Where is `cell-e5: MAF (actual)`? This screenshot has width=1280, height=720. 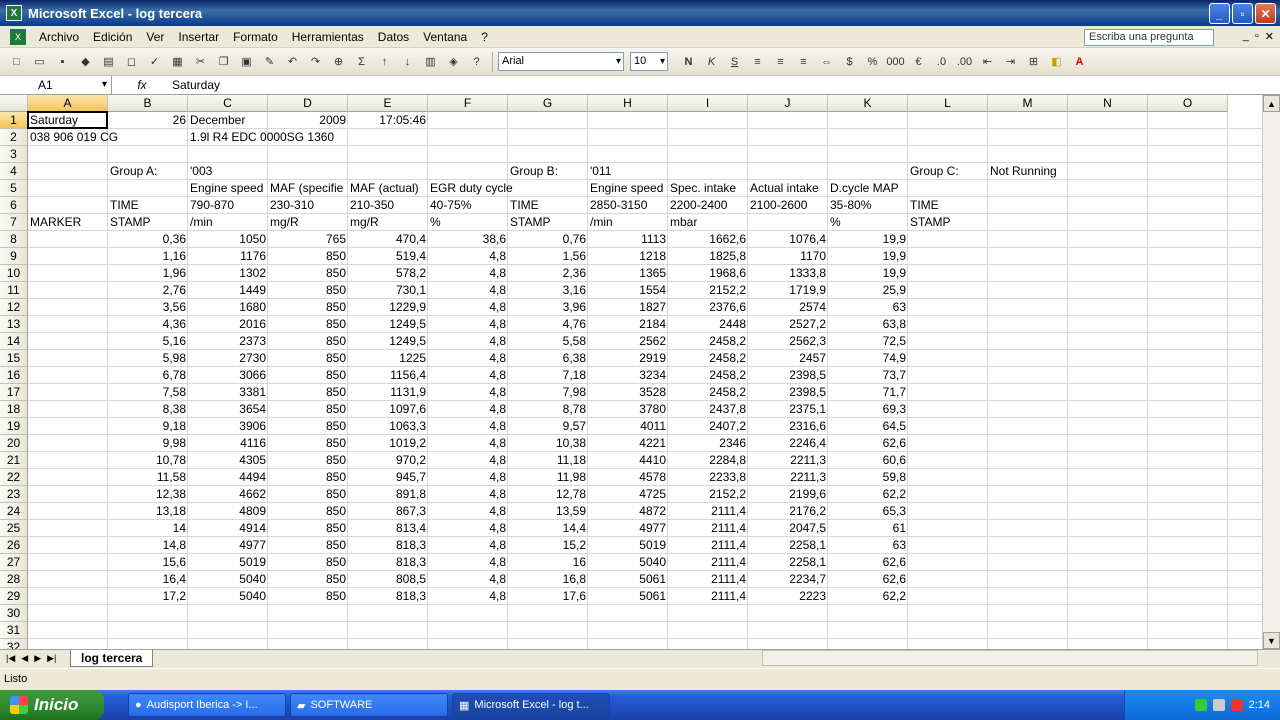
cell-e5: MAF (actual) is located at coordinates (388, 188).